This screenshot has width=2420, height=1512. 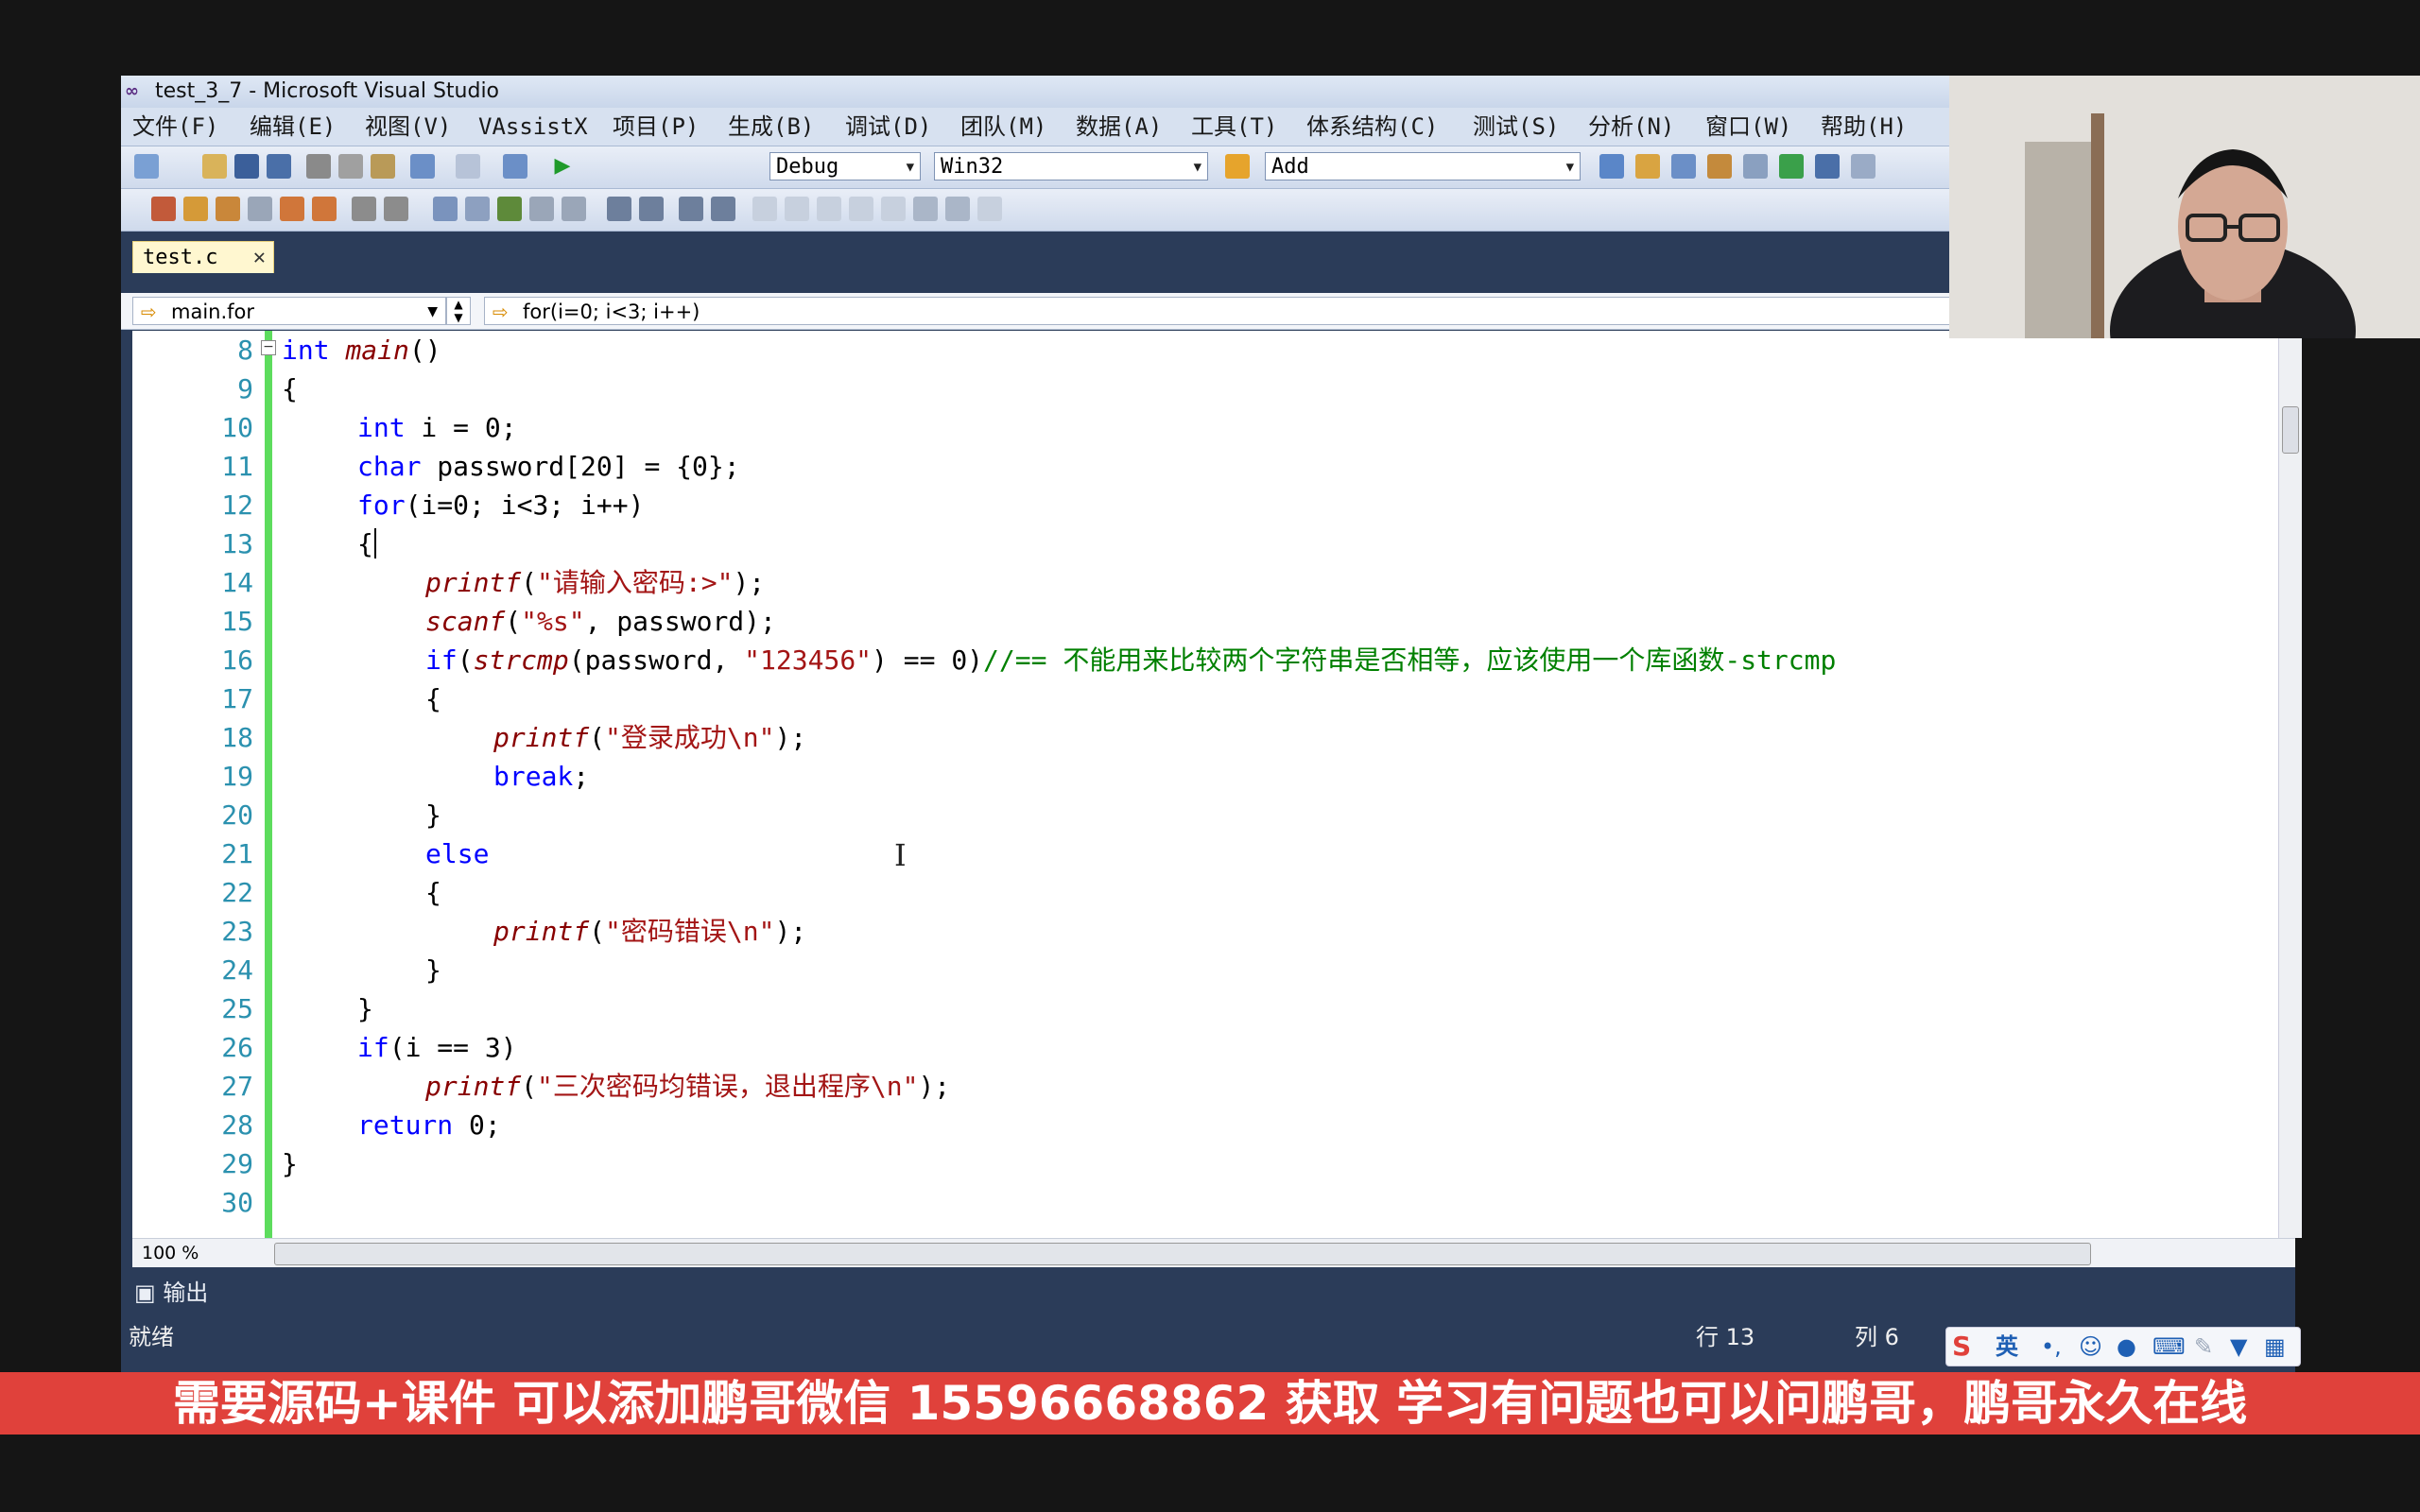 What do you see at coordinates (1748, 127) in the screenshot?
I see `menu-window: 窗口(W)` at bounding box center [1748, 127].